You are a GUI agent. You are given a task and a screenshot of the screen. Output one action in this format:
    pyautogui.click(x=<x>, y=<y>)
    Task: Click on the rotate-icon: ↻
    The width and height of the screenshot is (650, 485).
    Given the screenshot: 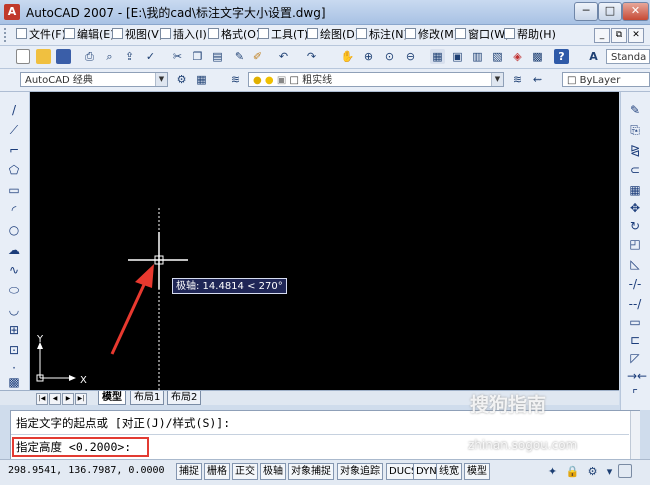 What is the action you would take?
    pyautogui.click(x=635, y=226)
    